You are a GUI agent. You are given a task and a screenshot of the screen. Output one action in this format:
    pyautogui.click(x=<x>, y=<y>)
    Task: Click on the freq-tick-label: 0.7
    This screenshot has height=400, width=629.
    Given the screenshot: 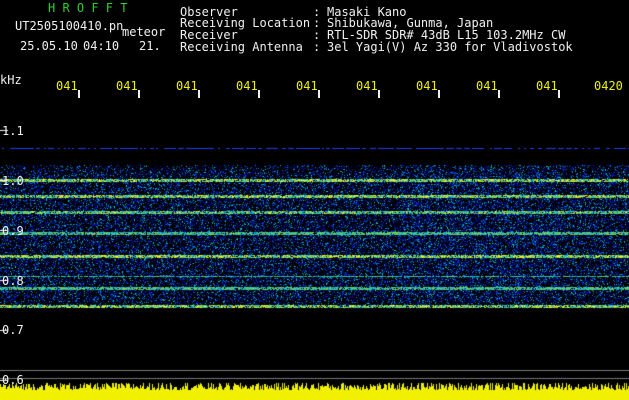 What is the action you would take?
    pyautogui.click(x=13, y=330)
    